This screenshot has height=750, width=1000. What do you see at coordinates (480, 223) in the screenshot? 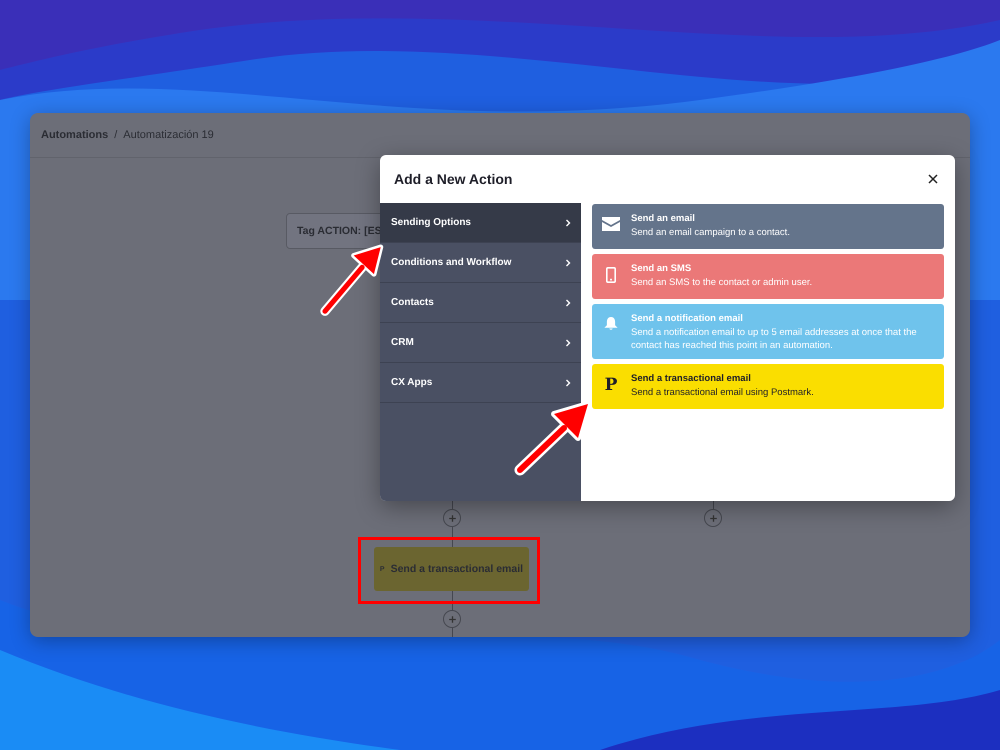
I see `category-item: Sending Options` at bounding box center [480, 223].